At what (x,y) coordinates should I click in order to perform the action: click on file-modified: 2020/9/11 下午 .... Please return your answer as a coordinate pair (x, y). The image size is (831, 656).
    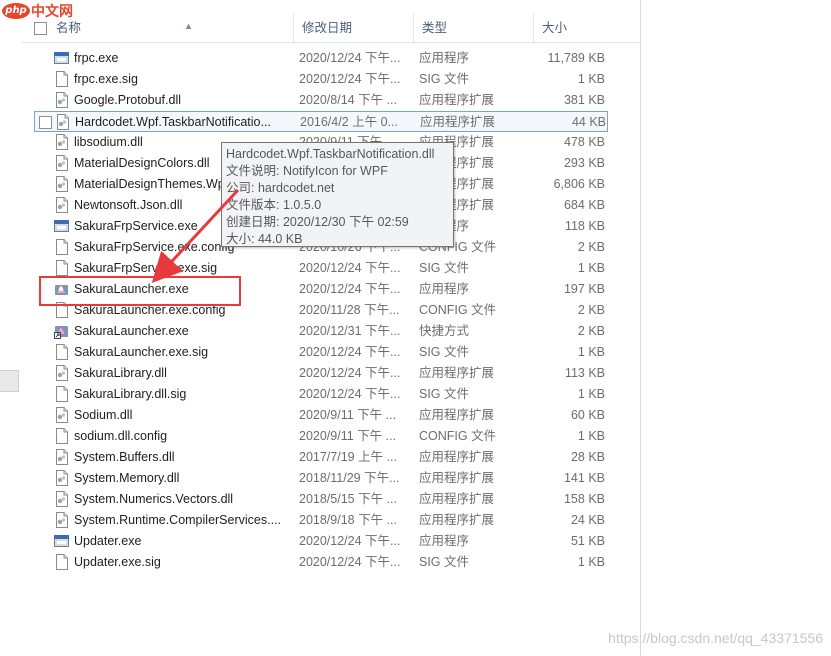
    Looking at the image, I should click on (348, 436).